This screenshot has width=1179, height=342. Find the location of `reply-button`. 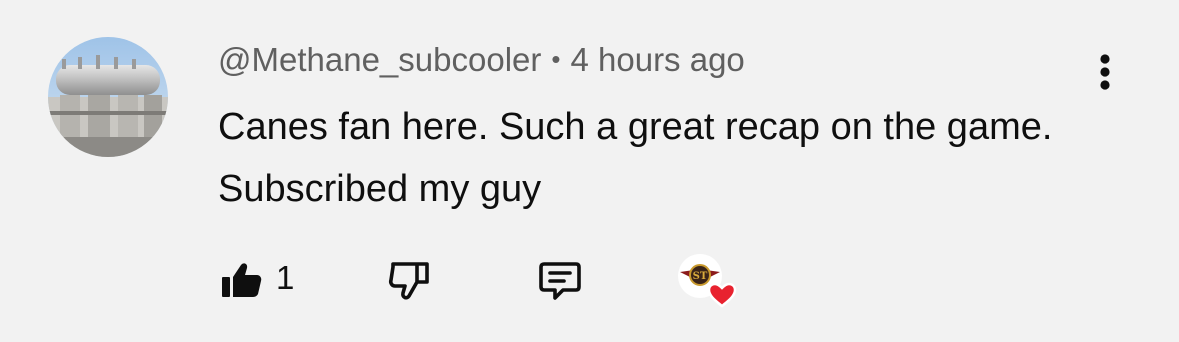

reply-button is located at coordinates (560, 280).